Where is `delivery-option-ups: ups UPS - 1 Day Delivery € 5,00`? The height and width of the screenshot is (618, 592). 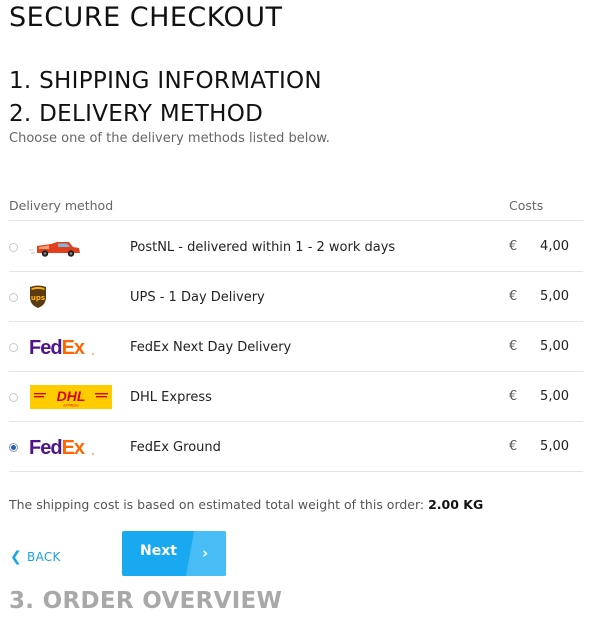
delivery-option-ups: ups UPS - 1 Day Delivery € 5,00 is located at coordinates (296, 297).